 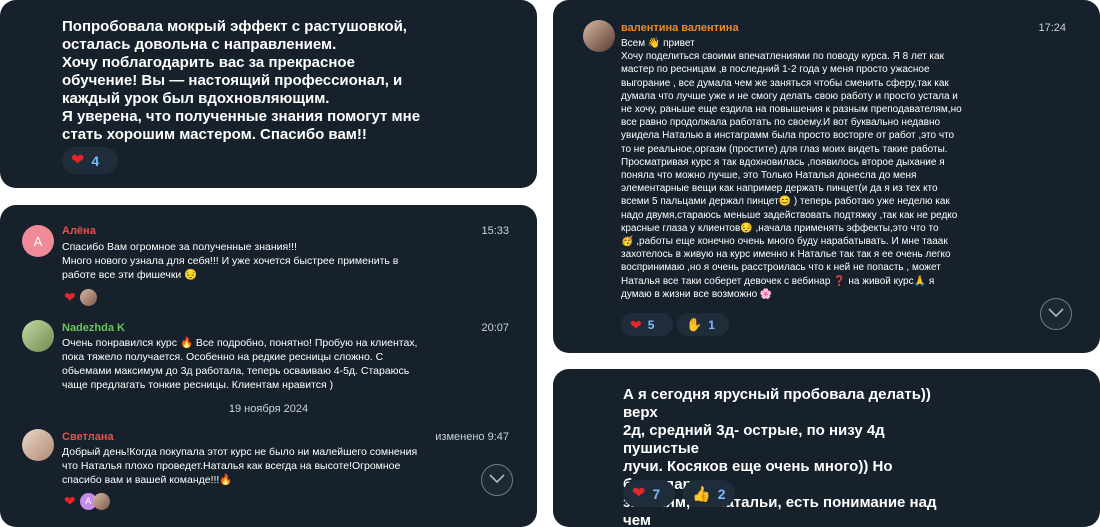 What do you see at coordinates (88, 437) in the screenshot?
I see `author-name: Светлана` at bounding box center [88, 437].